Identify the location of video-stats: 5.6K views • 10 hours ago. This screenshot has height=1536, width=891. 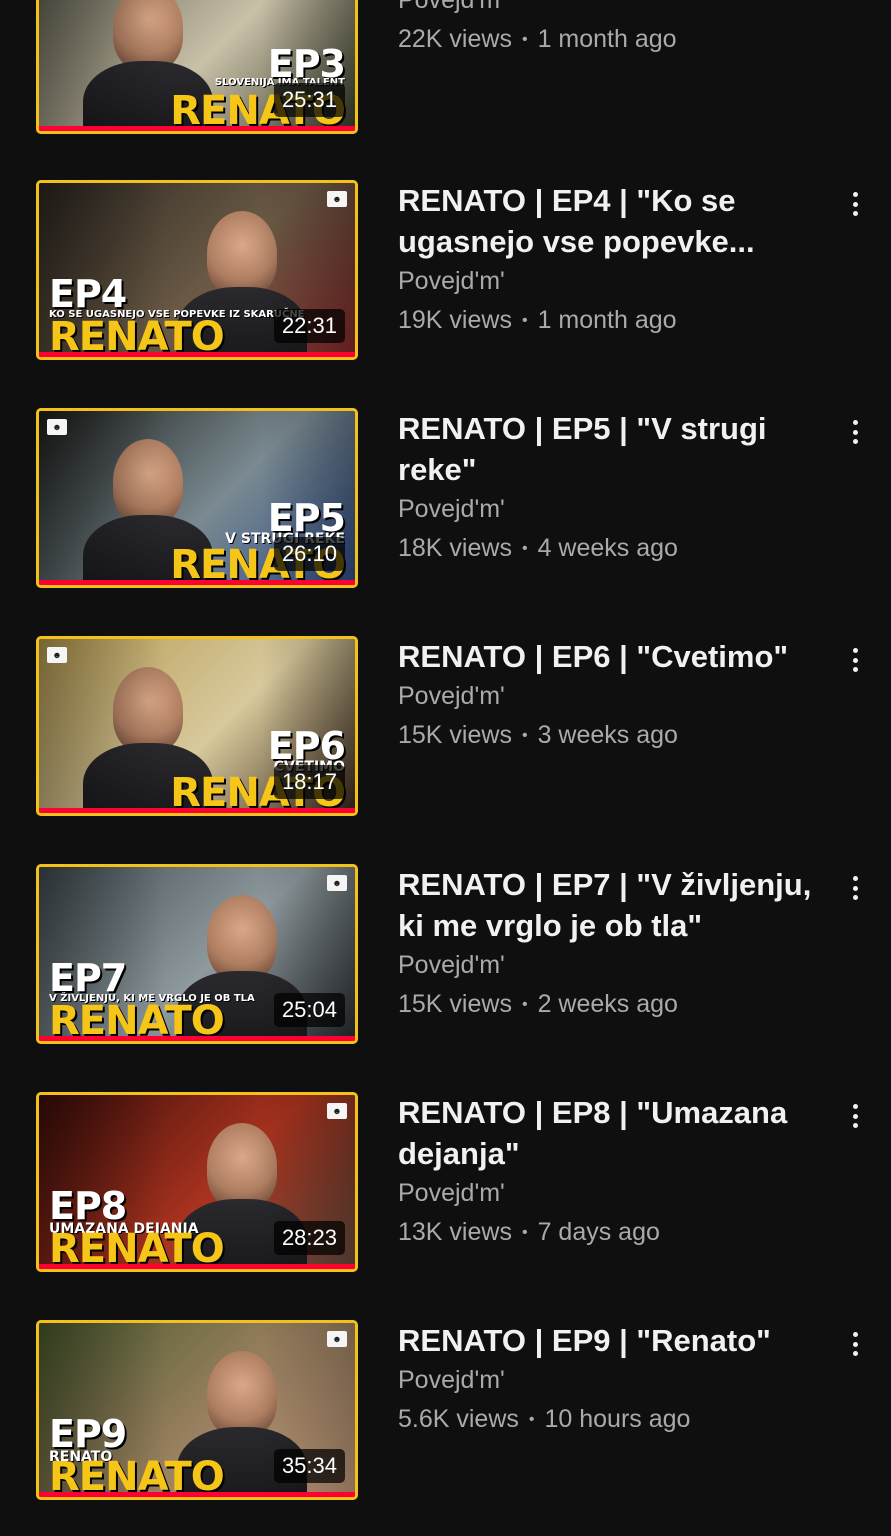
(608, 1419).